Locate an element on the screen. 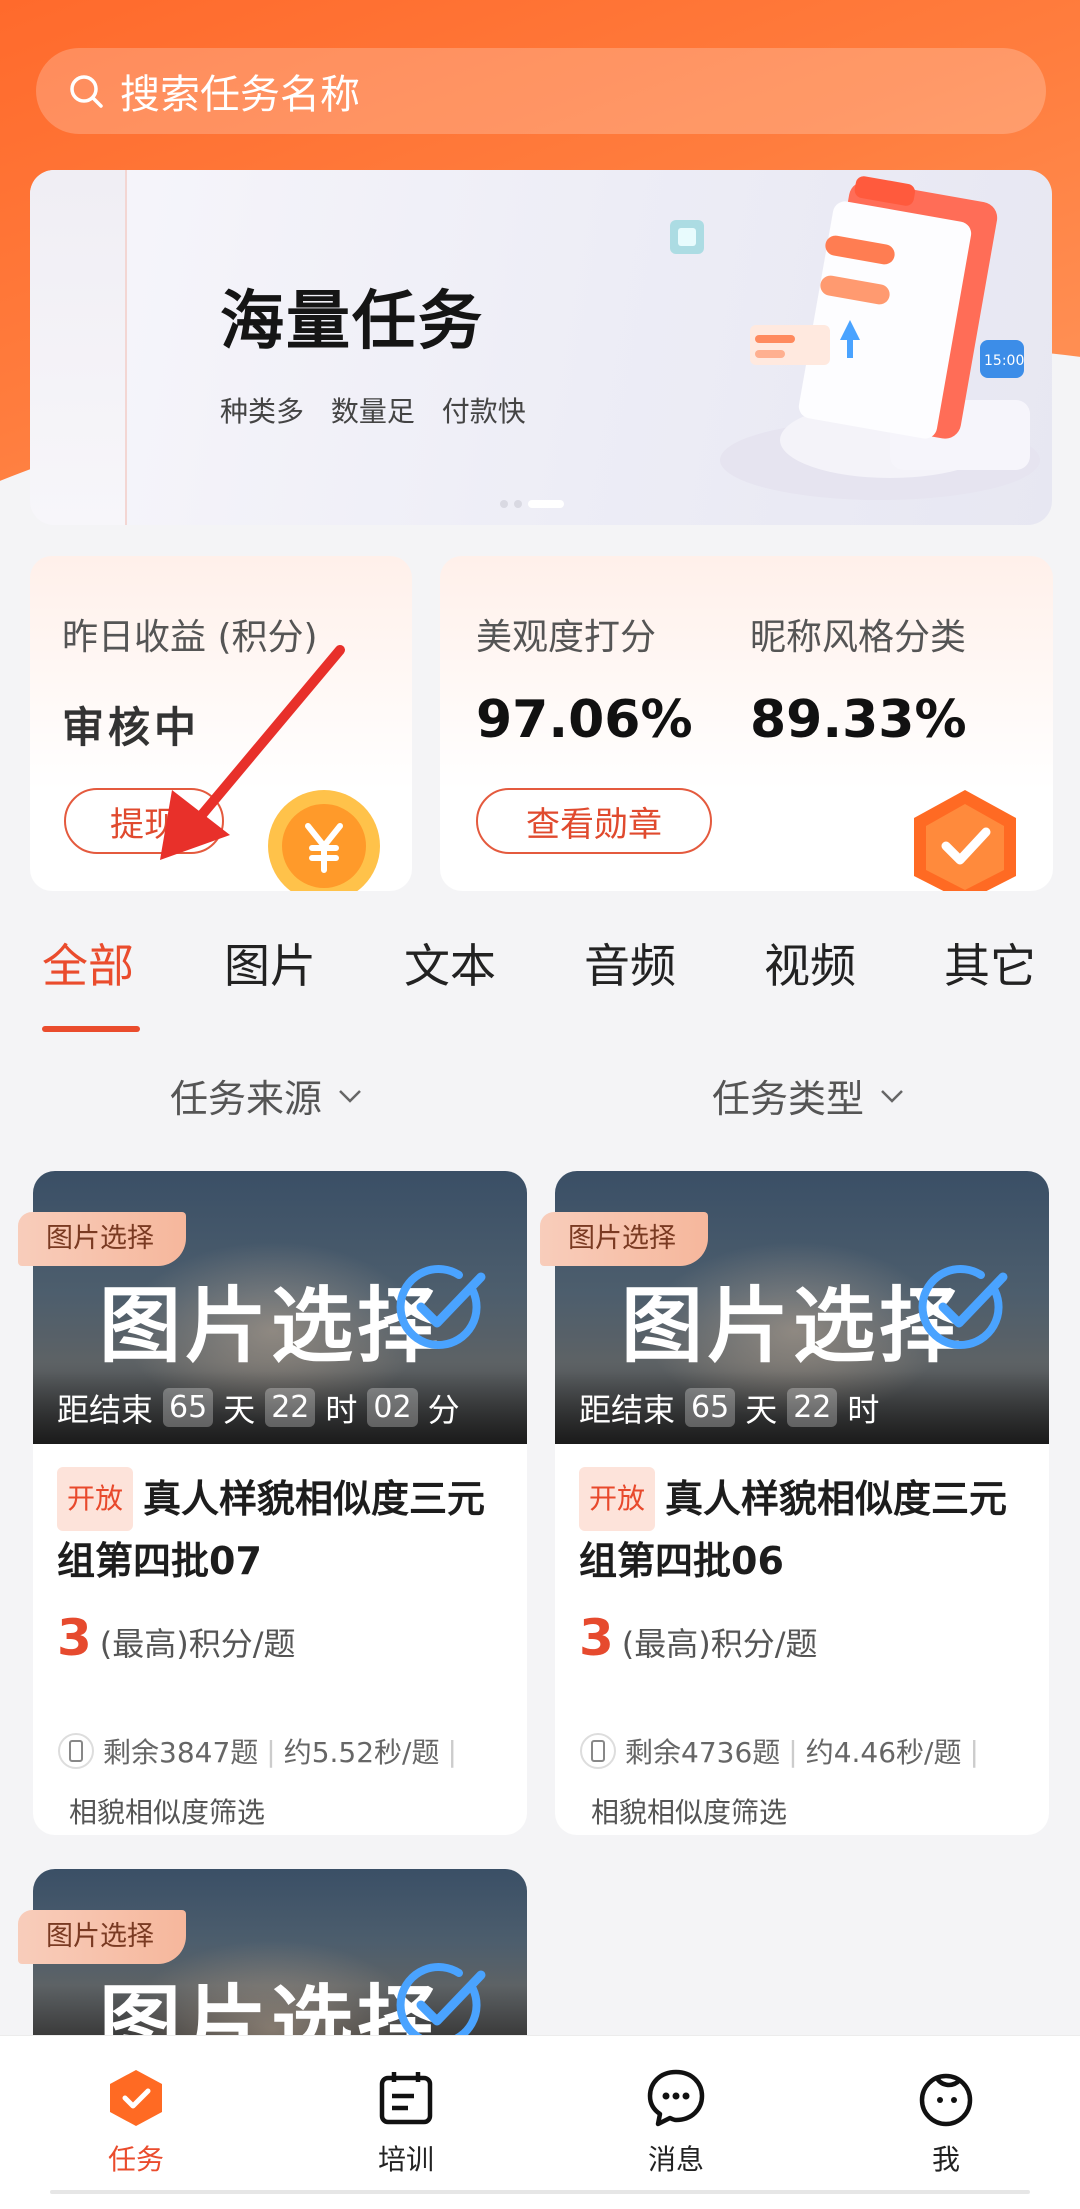  nav-me: 我 is located at coordinates (946, 2122).